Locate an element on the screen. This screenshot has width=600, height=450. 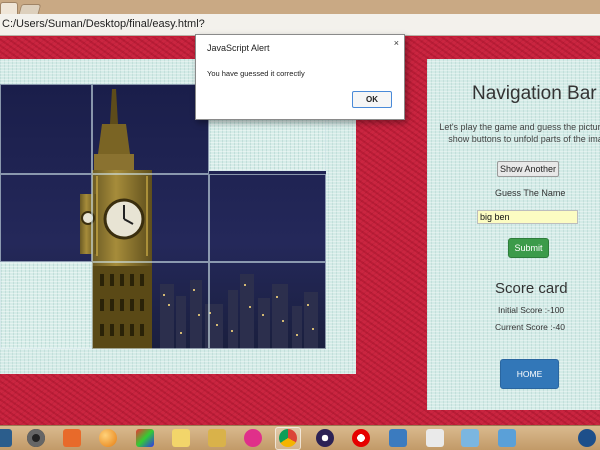
submit-button: Submit is located at coordinates (528, 248).